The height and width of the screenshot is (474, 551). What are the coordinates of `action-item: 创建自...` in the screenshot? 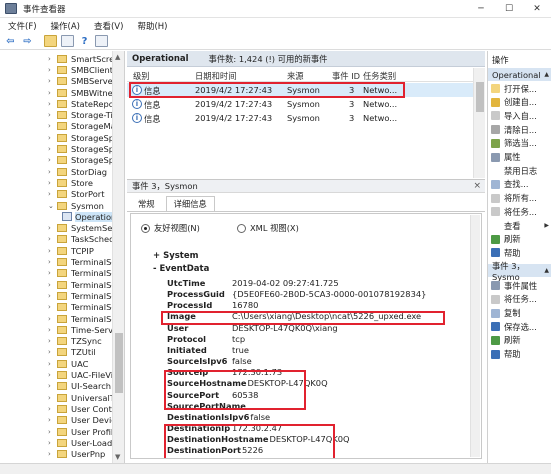 It's located at (519, 102).